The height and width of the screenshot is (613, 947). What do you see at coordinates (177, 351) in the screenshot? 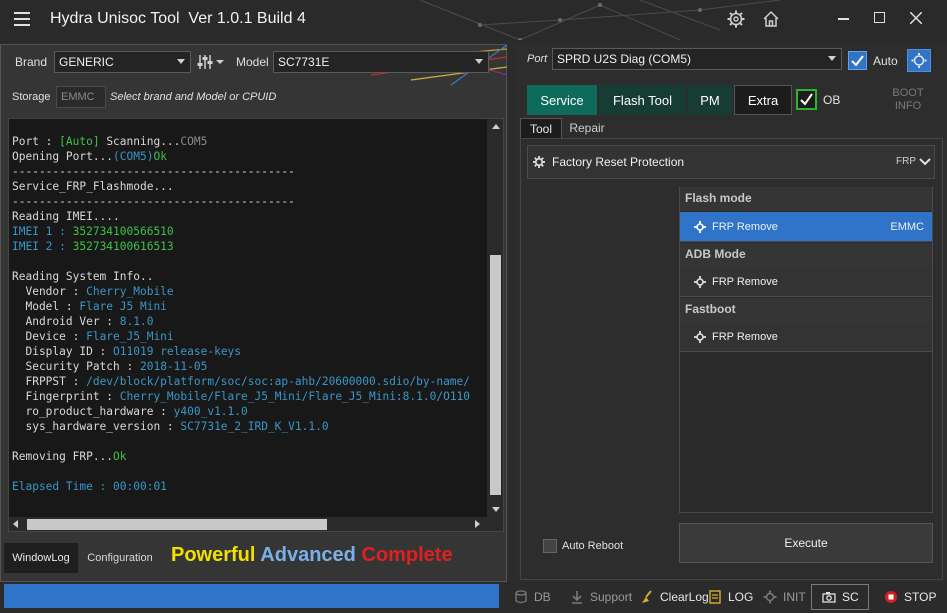
I see `log-segment: O11019 release-keys` at bounding box center [177, 351].